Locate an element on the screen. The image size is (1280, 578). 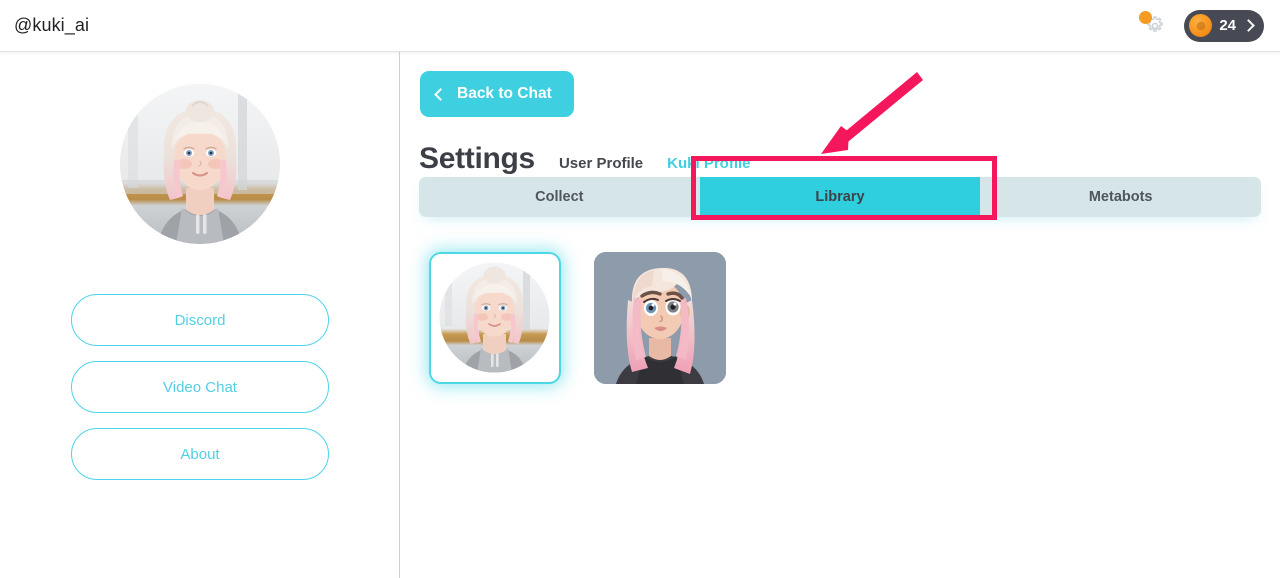
top-bar-right-group: 24 is located at coordinates (1201, 25).